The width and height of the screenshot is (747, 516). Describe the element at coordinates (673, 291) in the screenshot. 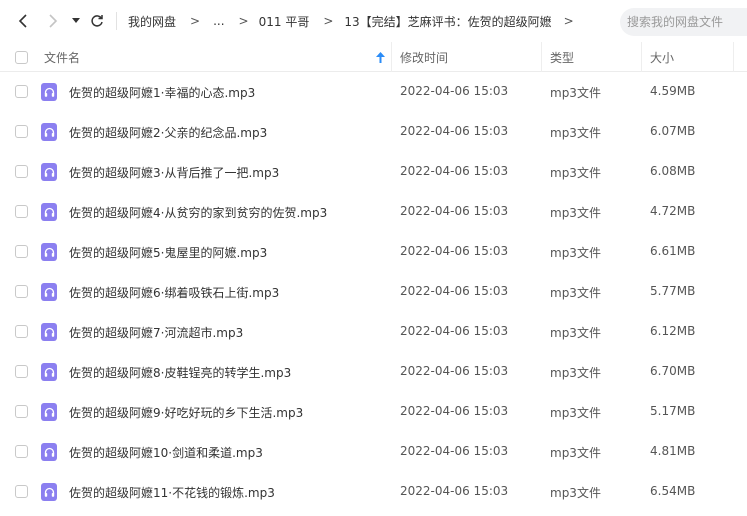

I see `file-size: 5.77MB` at that location.